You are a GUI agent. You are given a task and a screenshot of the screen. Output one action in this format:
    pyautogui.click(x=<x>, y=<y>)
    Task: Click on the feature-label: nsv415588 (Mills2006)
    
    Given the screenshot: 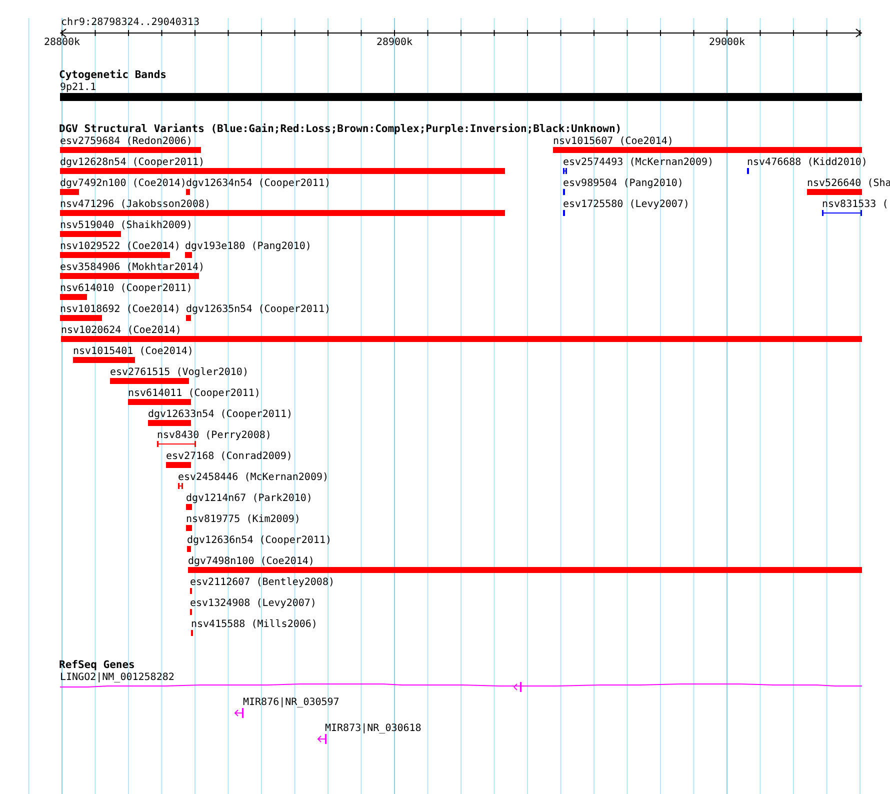 What is the action you would take?
    pyautogui.click(x=254, y=624)
    